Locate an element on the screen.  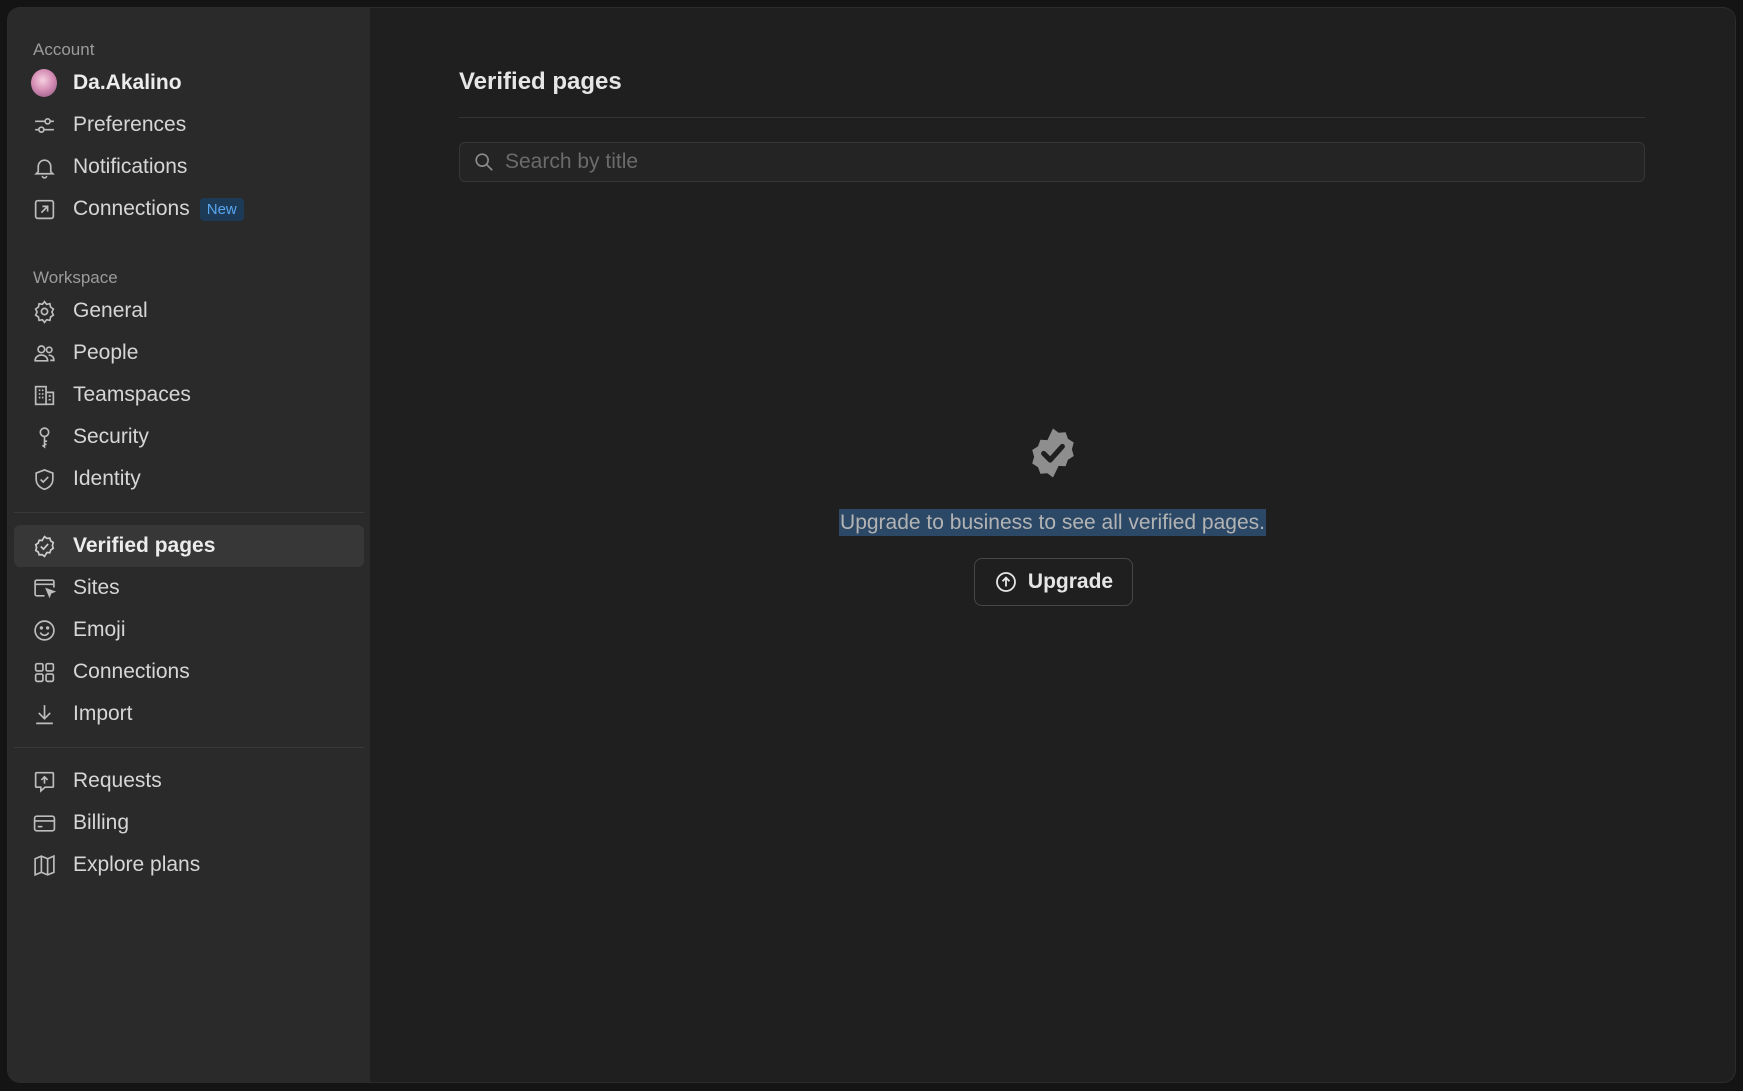
sidebar-item-teamspaces: Teamspaces is located at coordinates (189, 395).